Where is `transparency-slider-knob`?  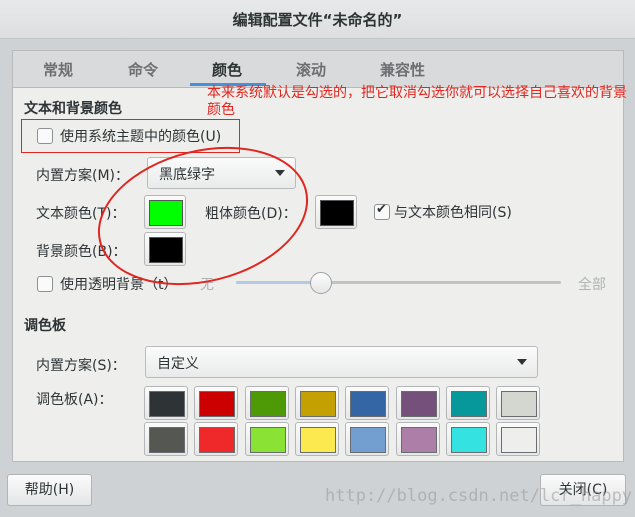 transparency-slider-knob is located at coordinates (320, 283).